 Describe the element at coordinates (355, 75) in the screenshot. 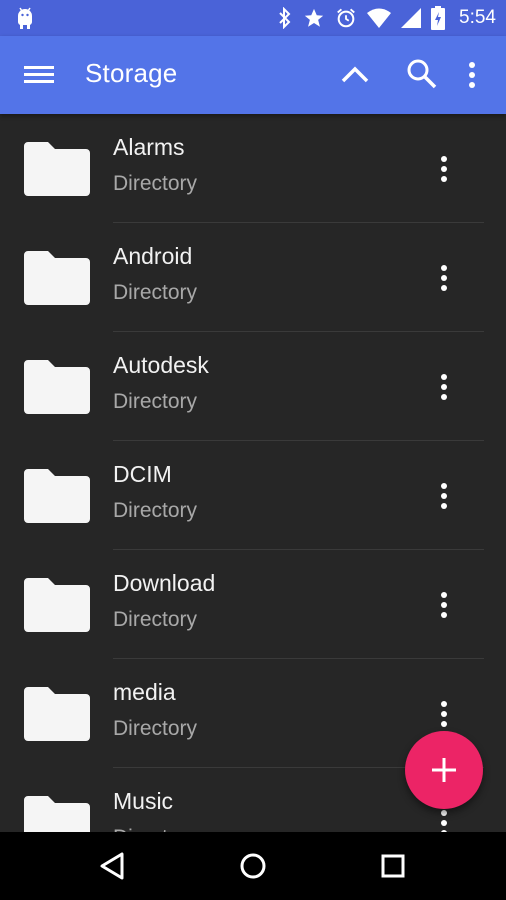

I see `chevron-up-icon` at that location.